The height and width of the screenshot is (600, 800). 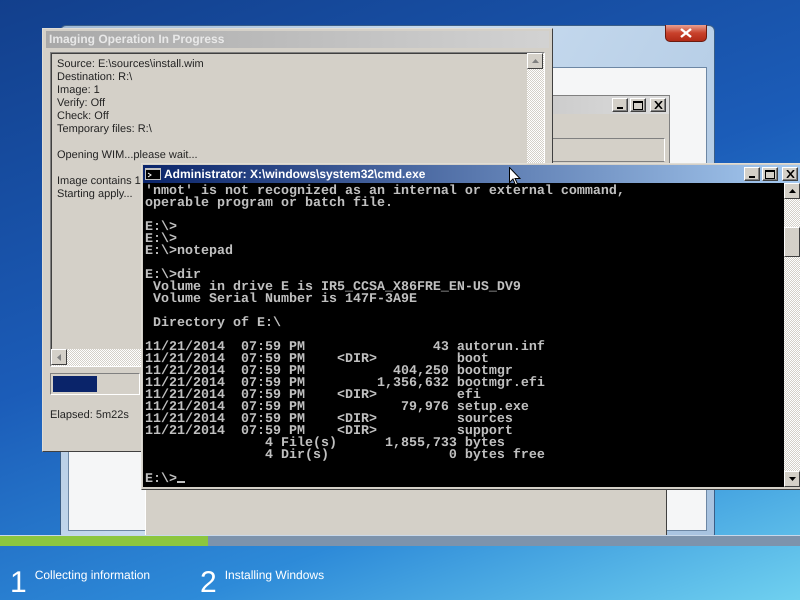 I want to click on scroll-left-icon, so click(x=59, y=357).